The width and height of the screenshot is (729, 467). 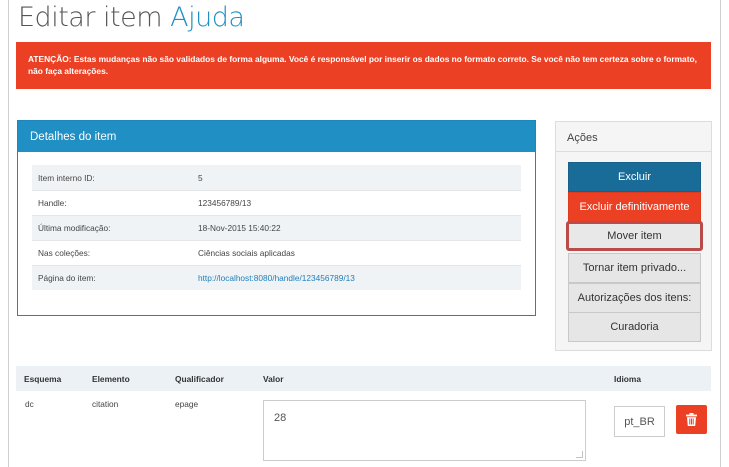 What do you see at coordinates (627, 378) in the screenshot?
I see `column-header-language: Idioma` at bounding box center [627, 378].